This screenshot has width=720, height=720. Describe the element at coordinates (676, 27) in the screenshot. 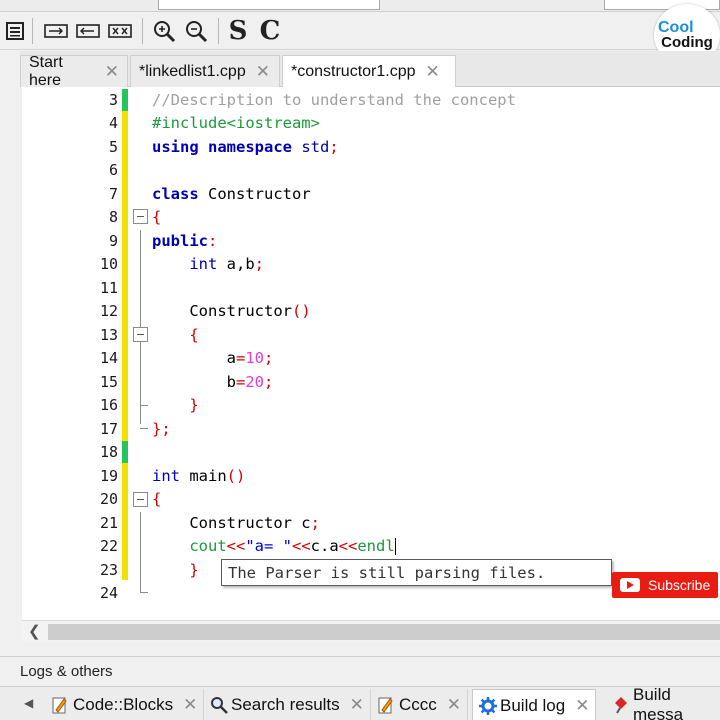

I see `logo-line-1: Cool` at that location.